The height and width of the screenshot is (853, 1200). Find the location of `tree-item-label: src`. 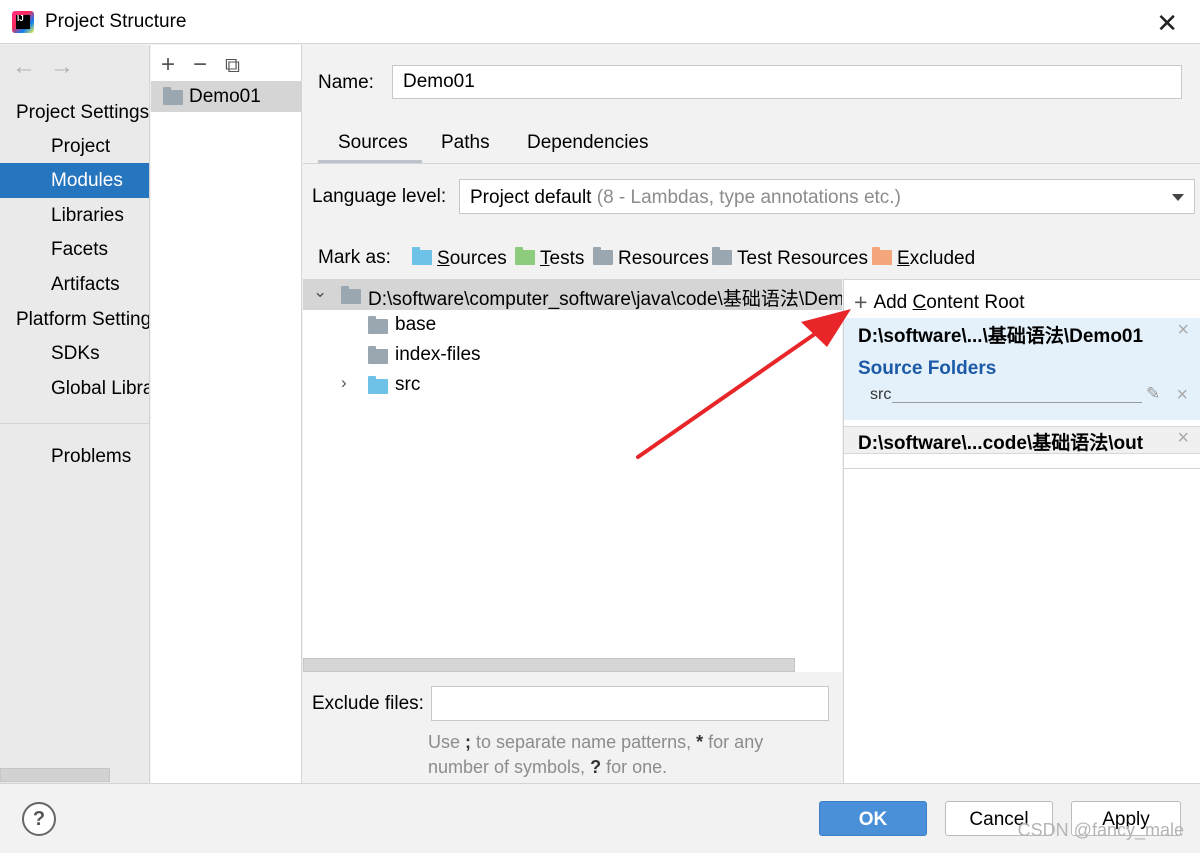

tree-item-label: src is located at coordinates (408, 384).